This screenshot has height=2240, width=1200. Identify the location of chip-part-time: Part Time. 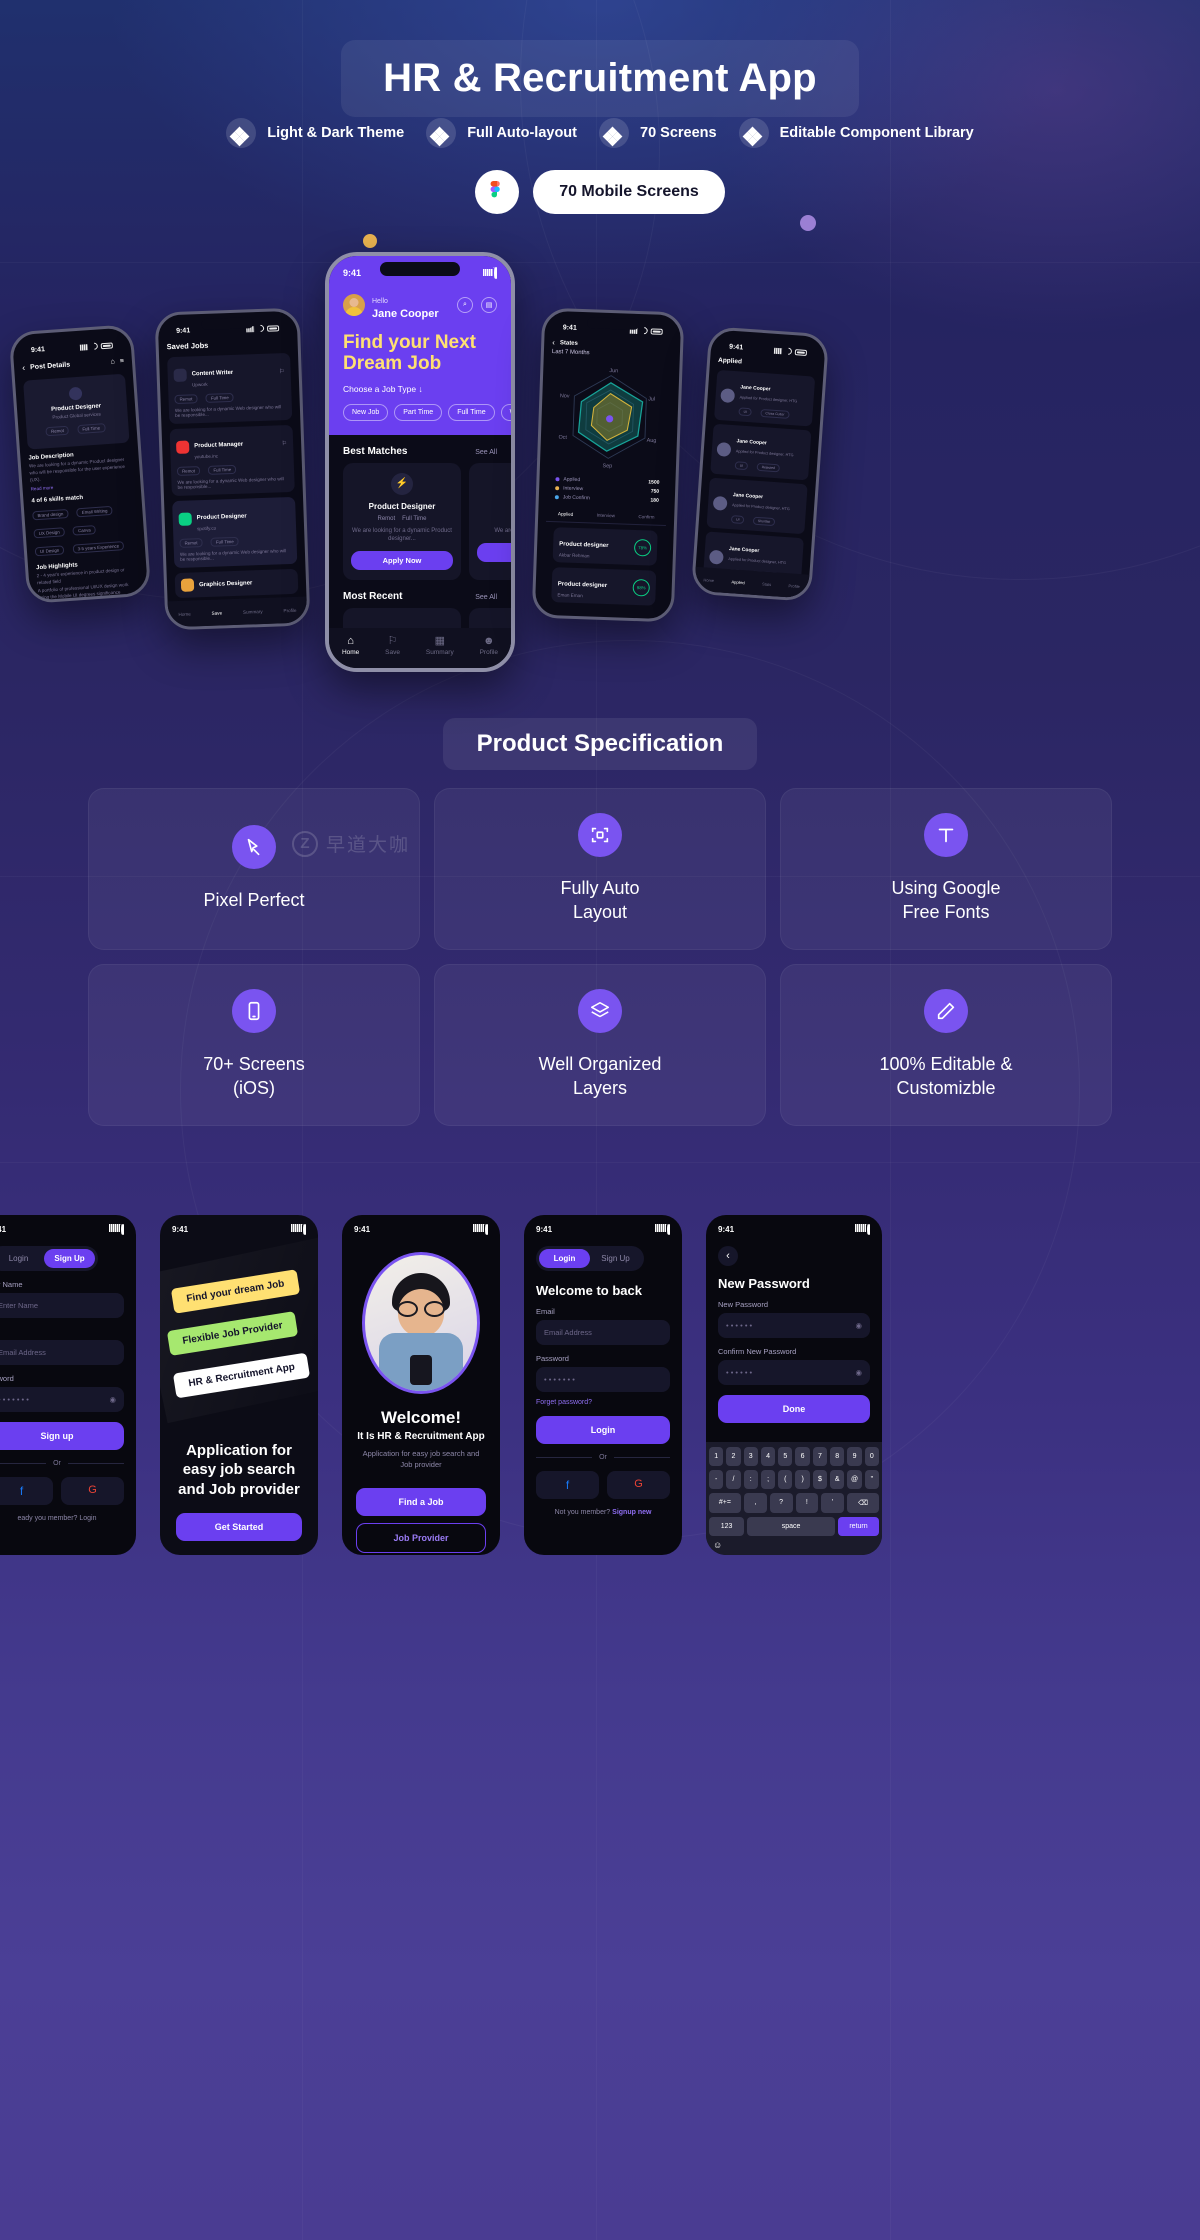
(418, 412).